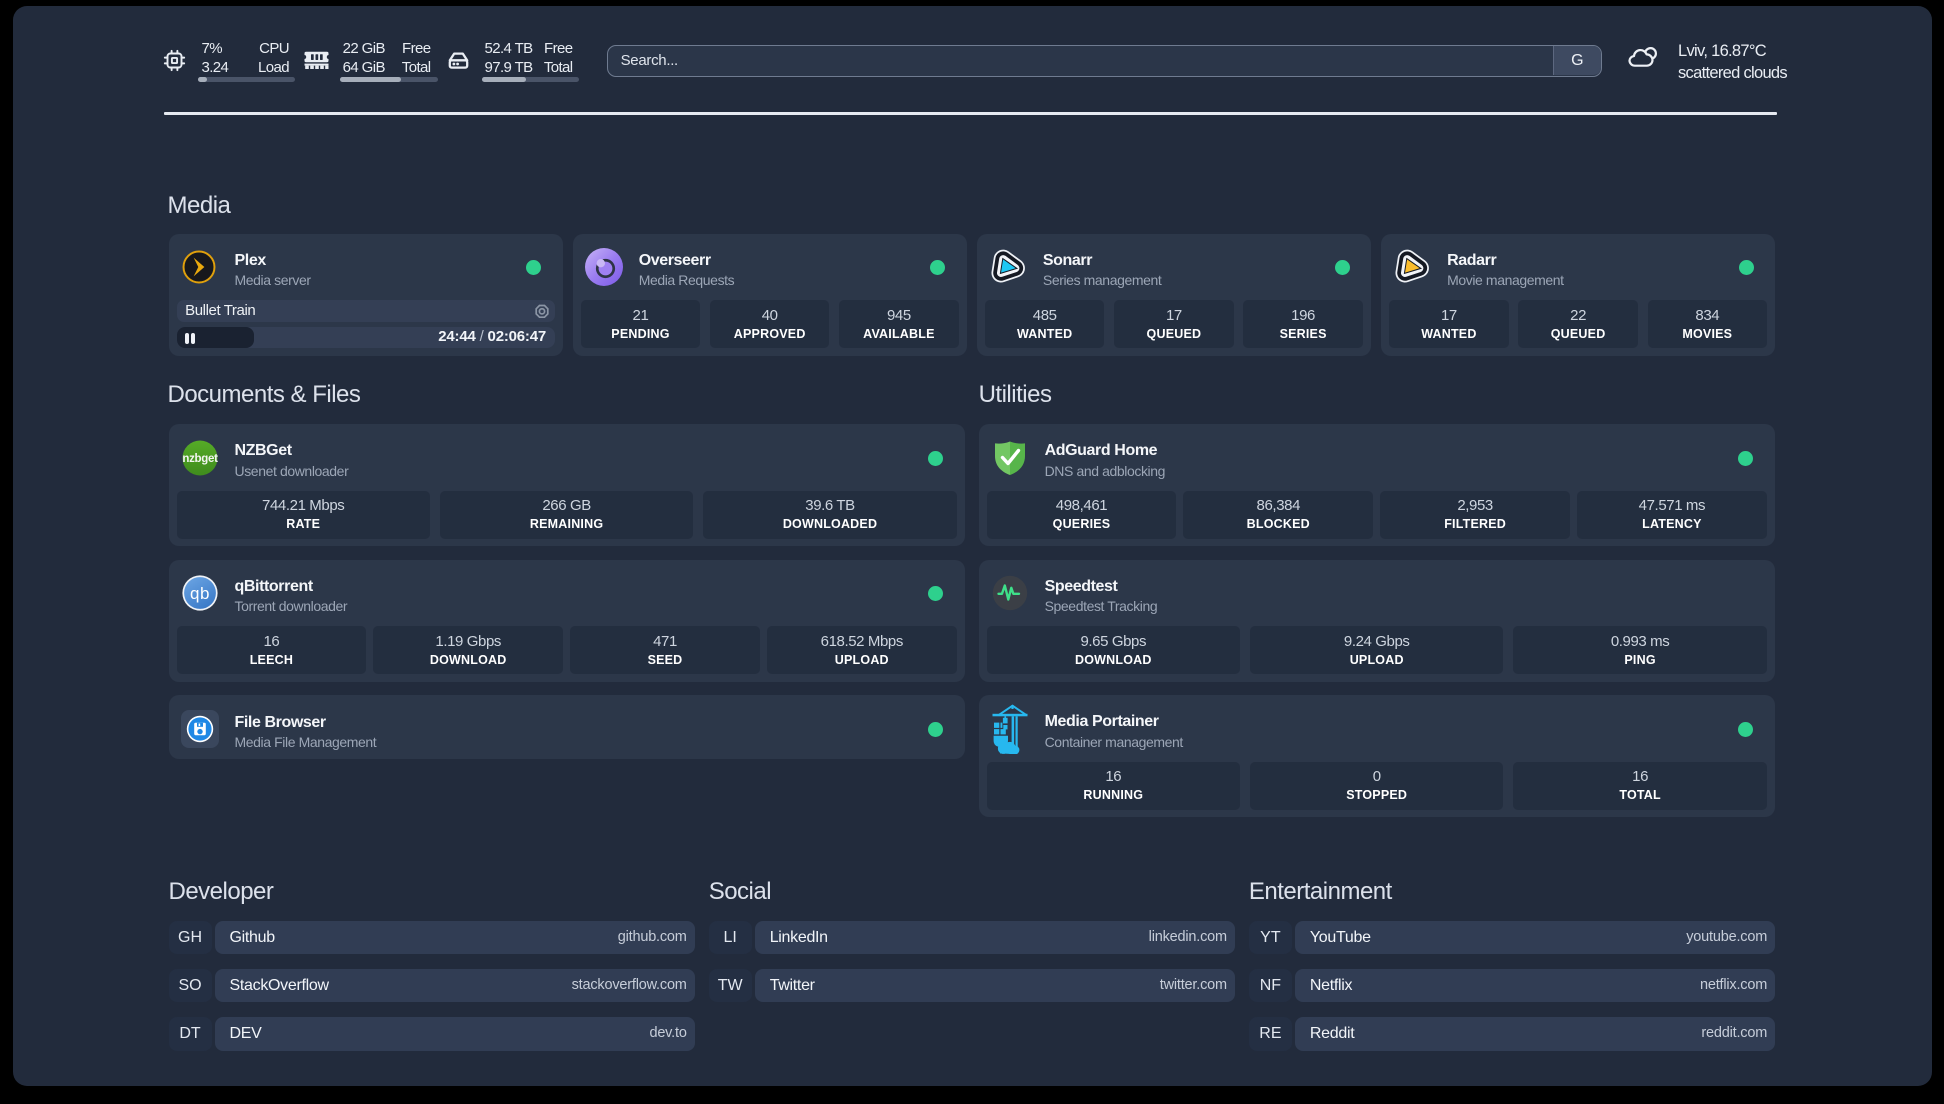 The image size is (1944, 1104). Describe the element at coordinates (200, 459) in the screenshot. I see `svg-text: nzbget` at that location.